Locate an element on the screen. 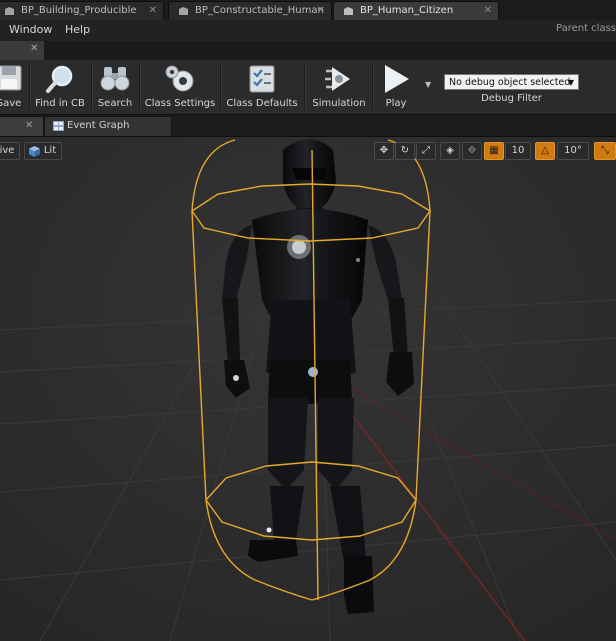  sub-tab-strip is located at coordinates (308, 50).